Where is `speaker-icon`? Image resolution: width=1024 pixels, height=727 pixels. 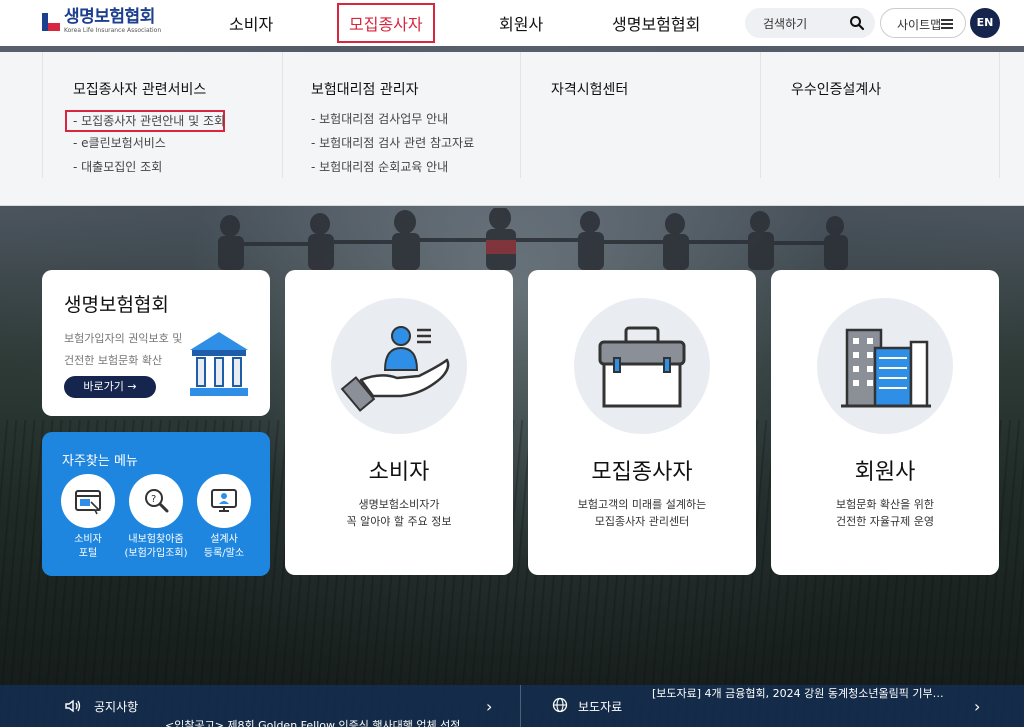
speaker-icon is located at coordinates (73, 706).